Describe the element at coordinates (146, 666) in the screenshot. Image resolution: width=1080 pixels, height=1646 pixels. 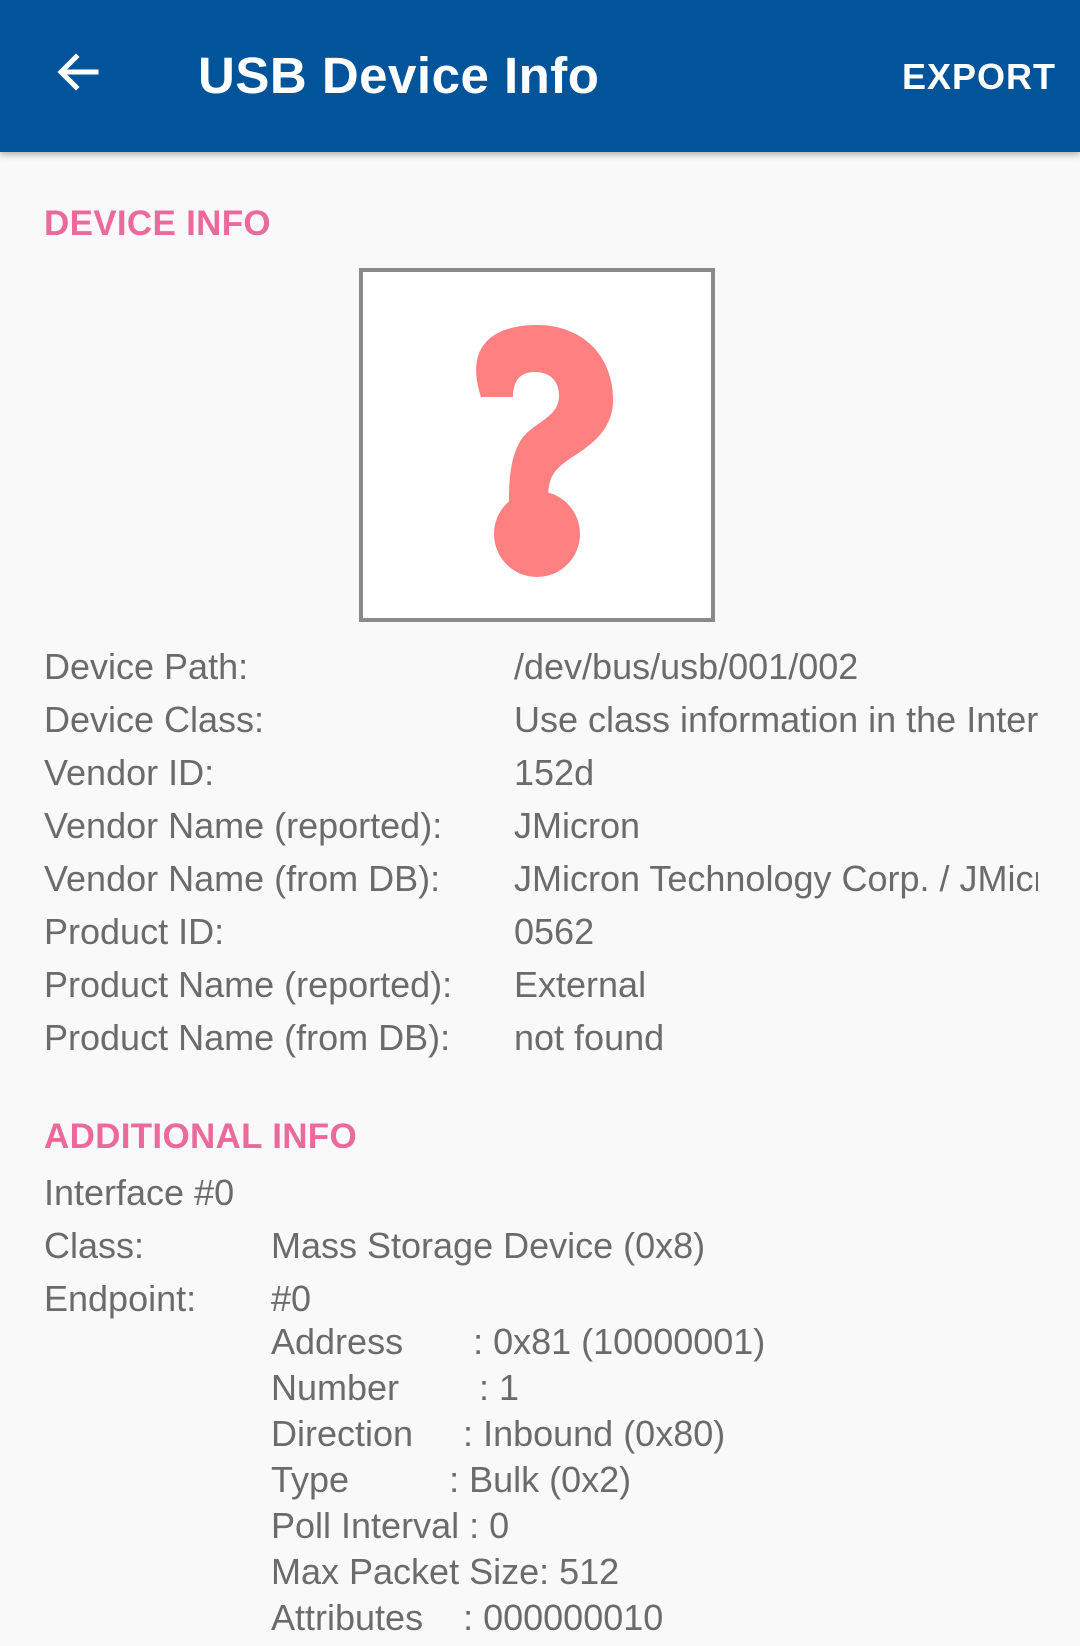
I see `info-label: Device Path:` at that location.